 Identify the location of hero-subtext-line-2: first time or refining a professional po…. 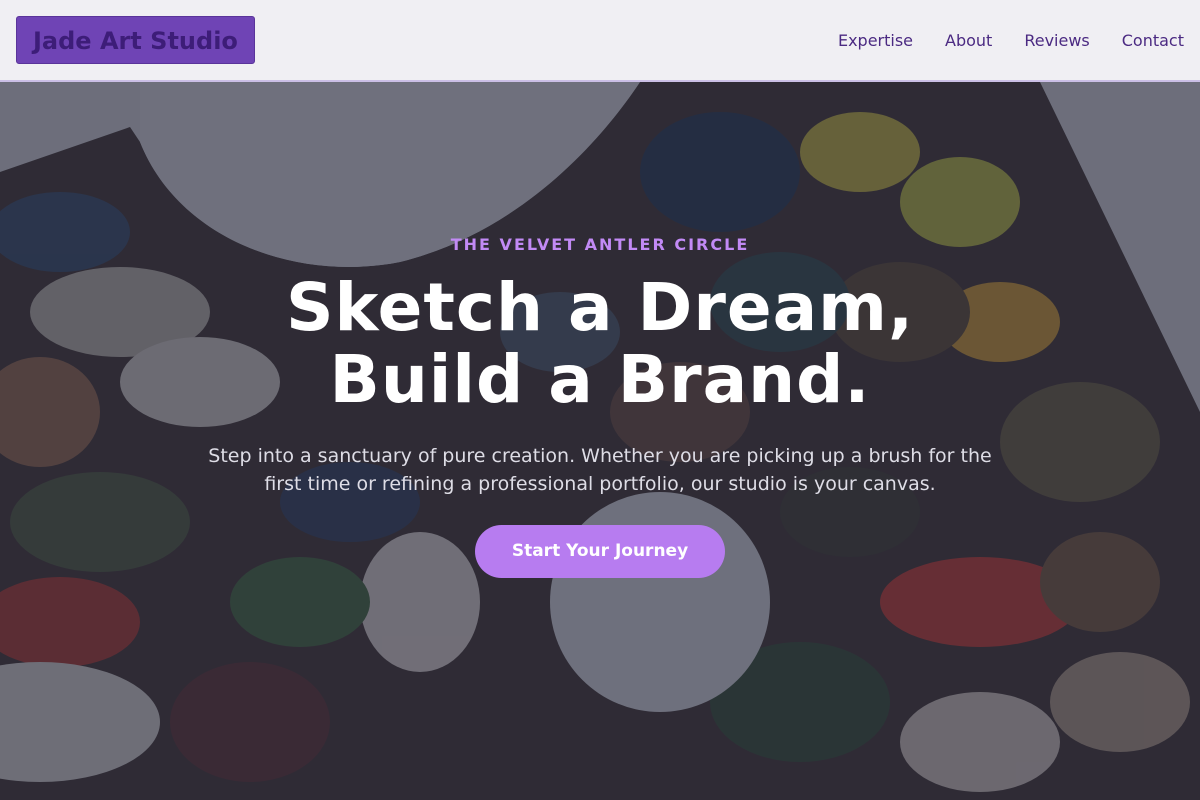
(600, 484).